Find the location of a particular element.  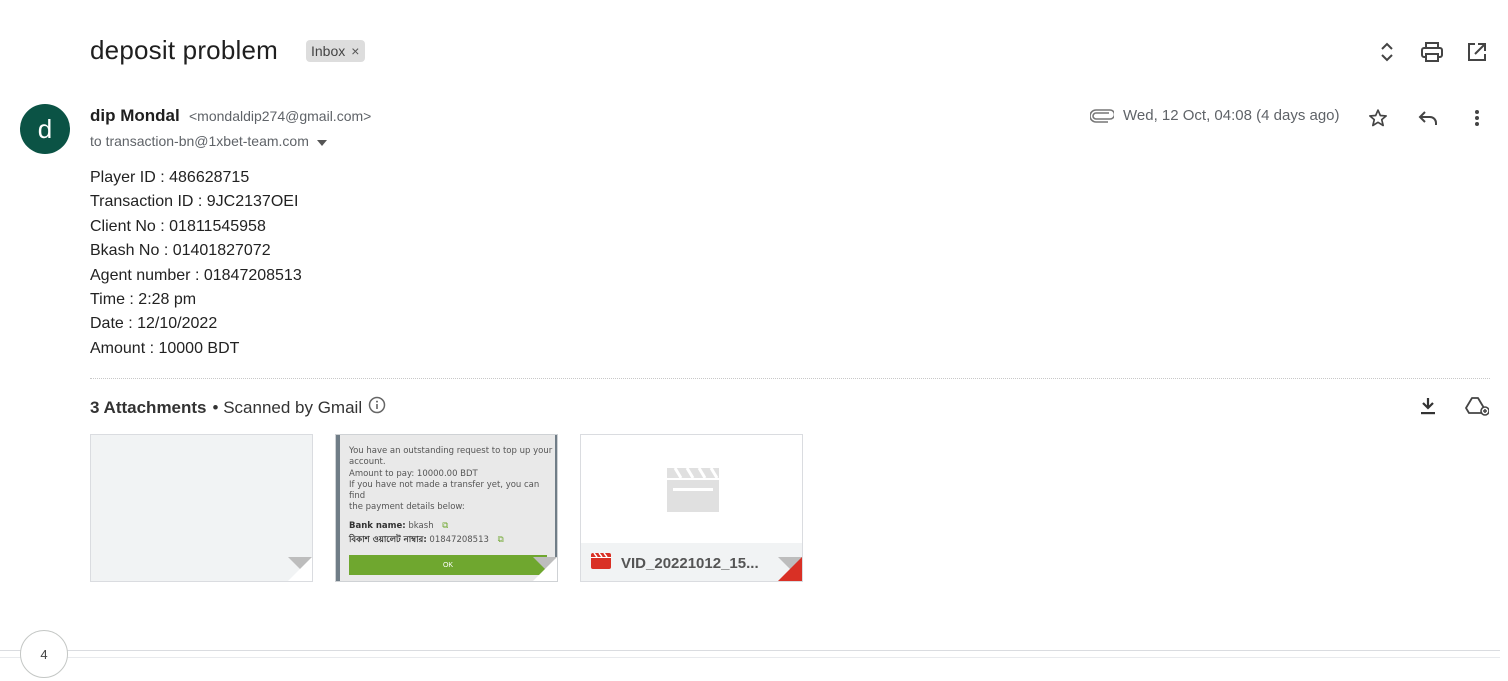

body-line-date: Date : 12/10/2022 is located at coordinates (154, 324).